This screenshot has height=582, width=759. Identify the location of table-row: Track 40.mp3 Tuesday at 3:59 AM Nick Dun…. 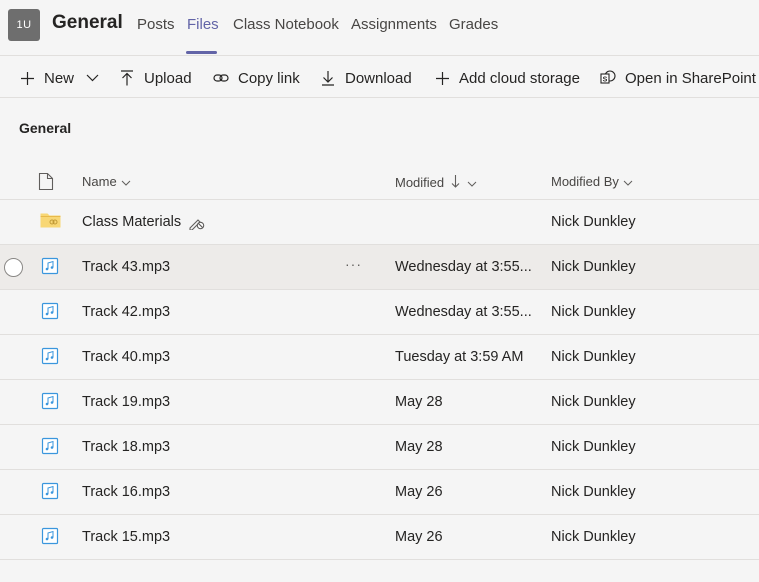
(379, 357).